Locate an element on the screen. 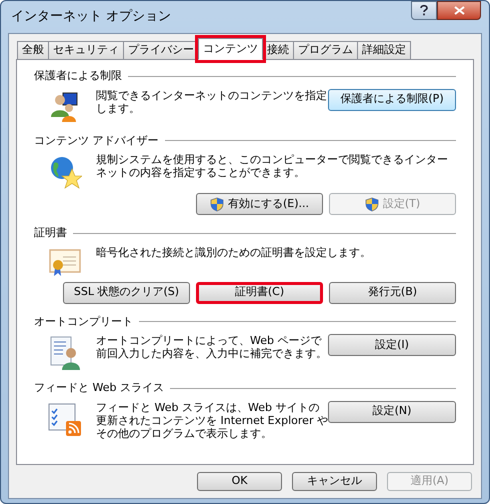 Image resolution: width=490 pixels, height=504 pixels. close-icon is located at coordinates (459, 10).